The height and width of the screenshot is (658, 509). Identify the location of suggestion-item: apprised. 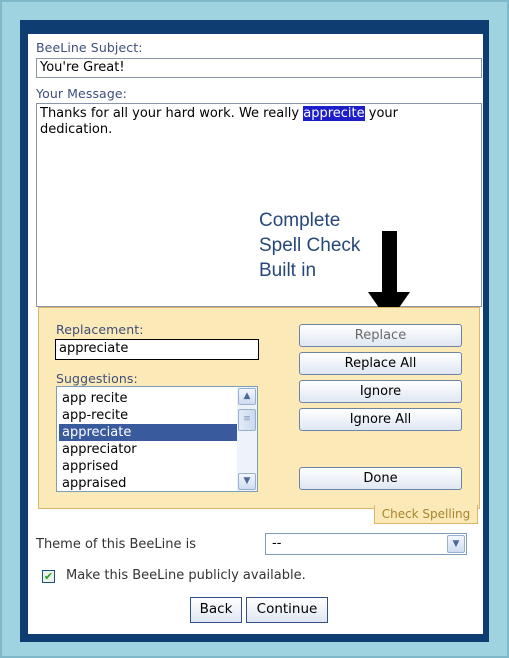
(149, 466).